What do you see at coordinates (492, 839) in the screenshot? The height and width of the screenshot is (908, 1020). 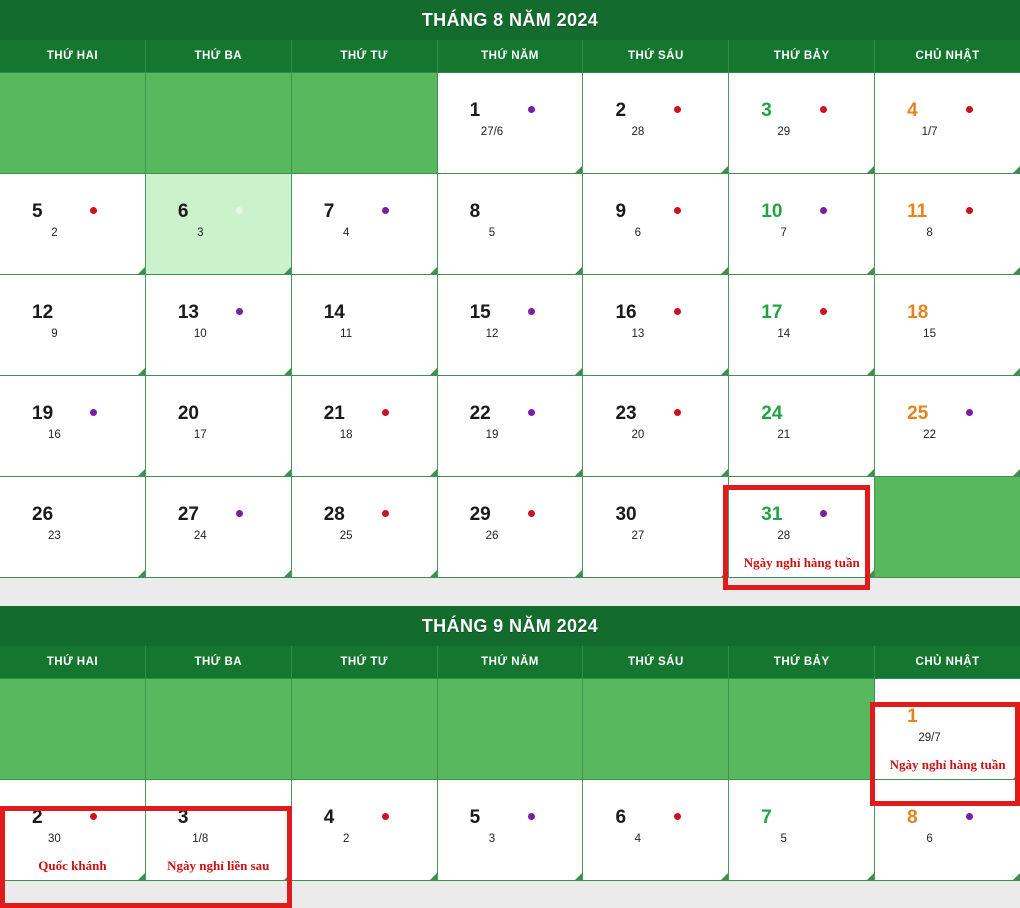 I see `lunar-date: 3` at bounding box center [492, 839].